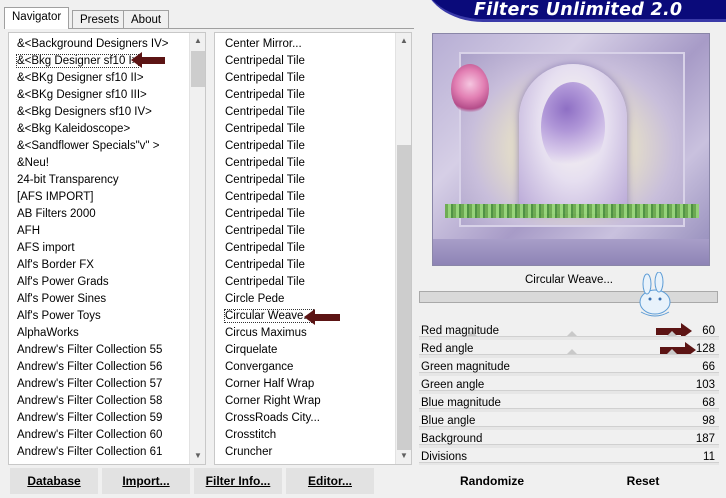 Image resolution: width=726 pixels, height=498 pixels. What do you see at coordinates (99, 299) in the screenshot?
I see `category-item: Alf's Power Sines` at bounding box center [99, 299].